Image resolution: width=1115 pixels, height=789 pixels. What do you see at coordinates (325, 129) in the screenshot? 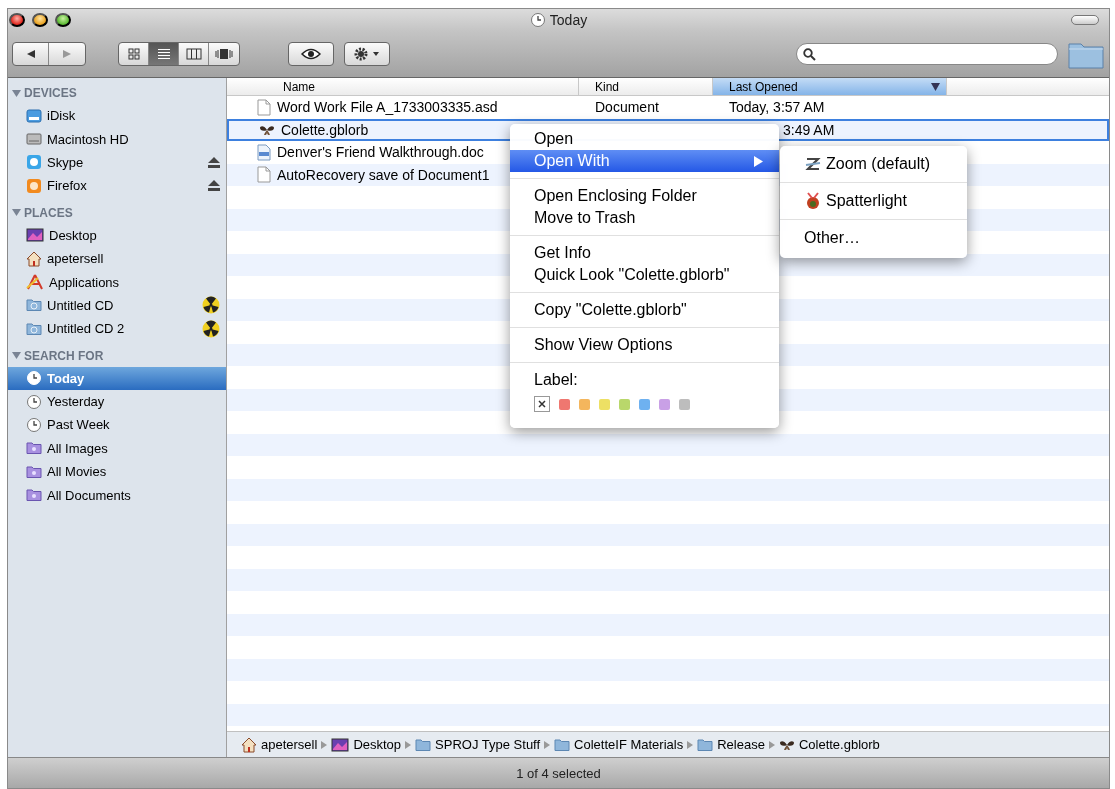
I see `file-name: Colette.gblorb` at bounding box center [325, 129].